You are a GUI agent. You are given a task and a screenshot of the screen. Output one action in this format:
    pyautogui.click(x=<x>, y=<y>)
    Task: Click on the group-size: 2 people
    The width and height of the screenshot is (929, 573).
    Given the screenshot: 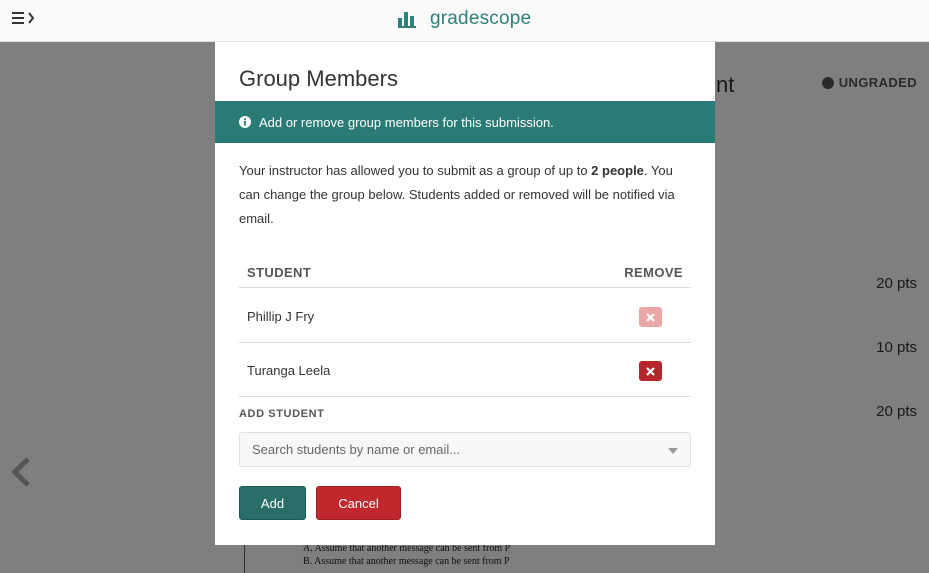 What is the action you would take?
    pyautogui.click(x=617, y=170)
    